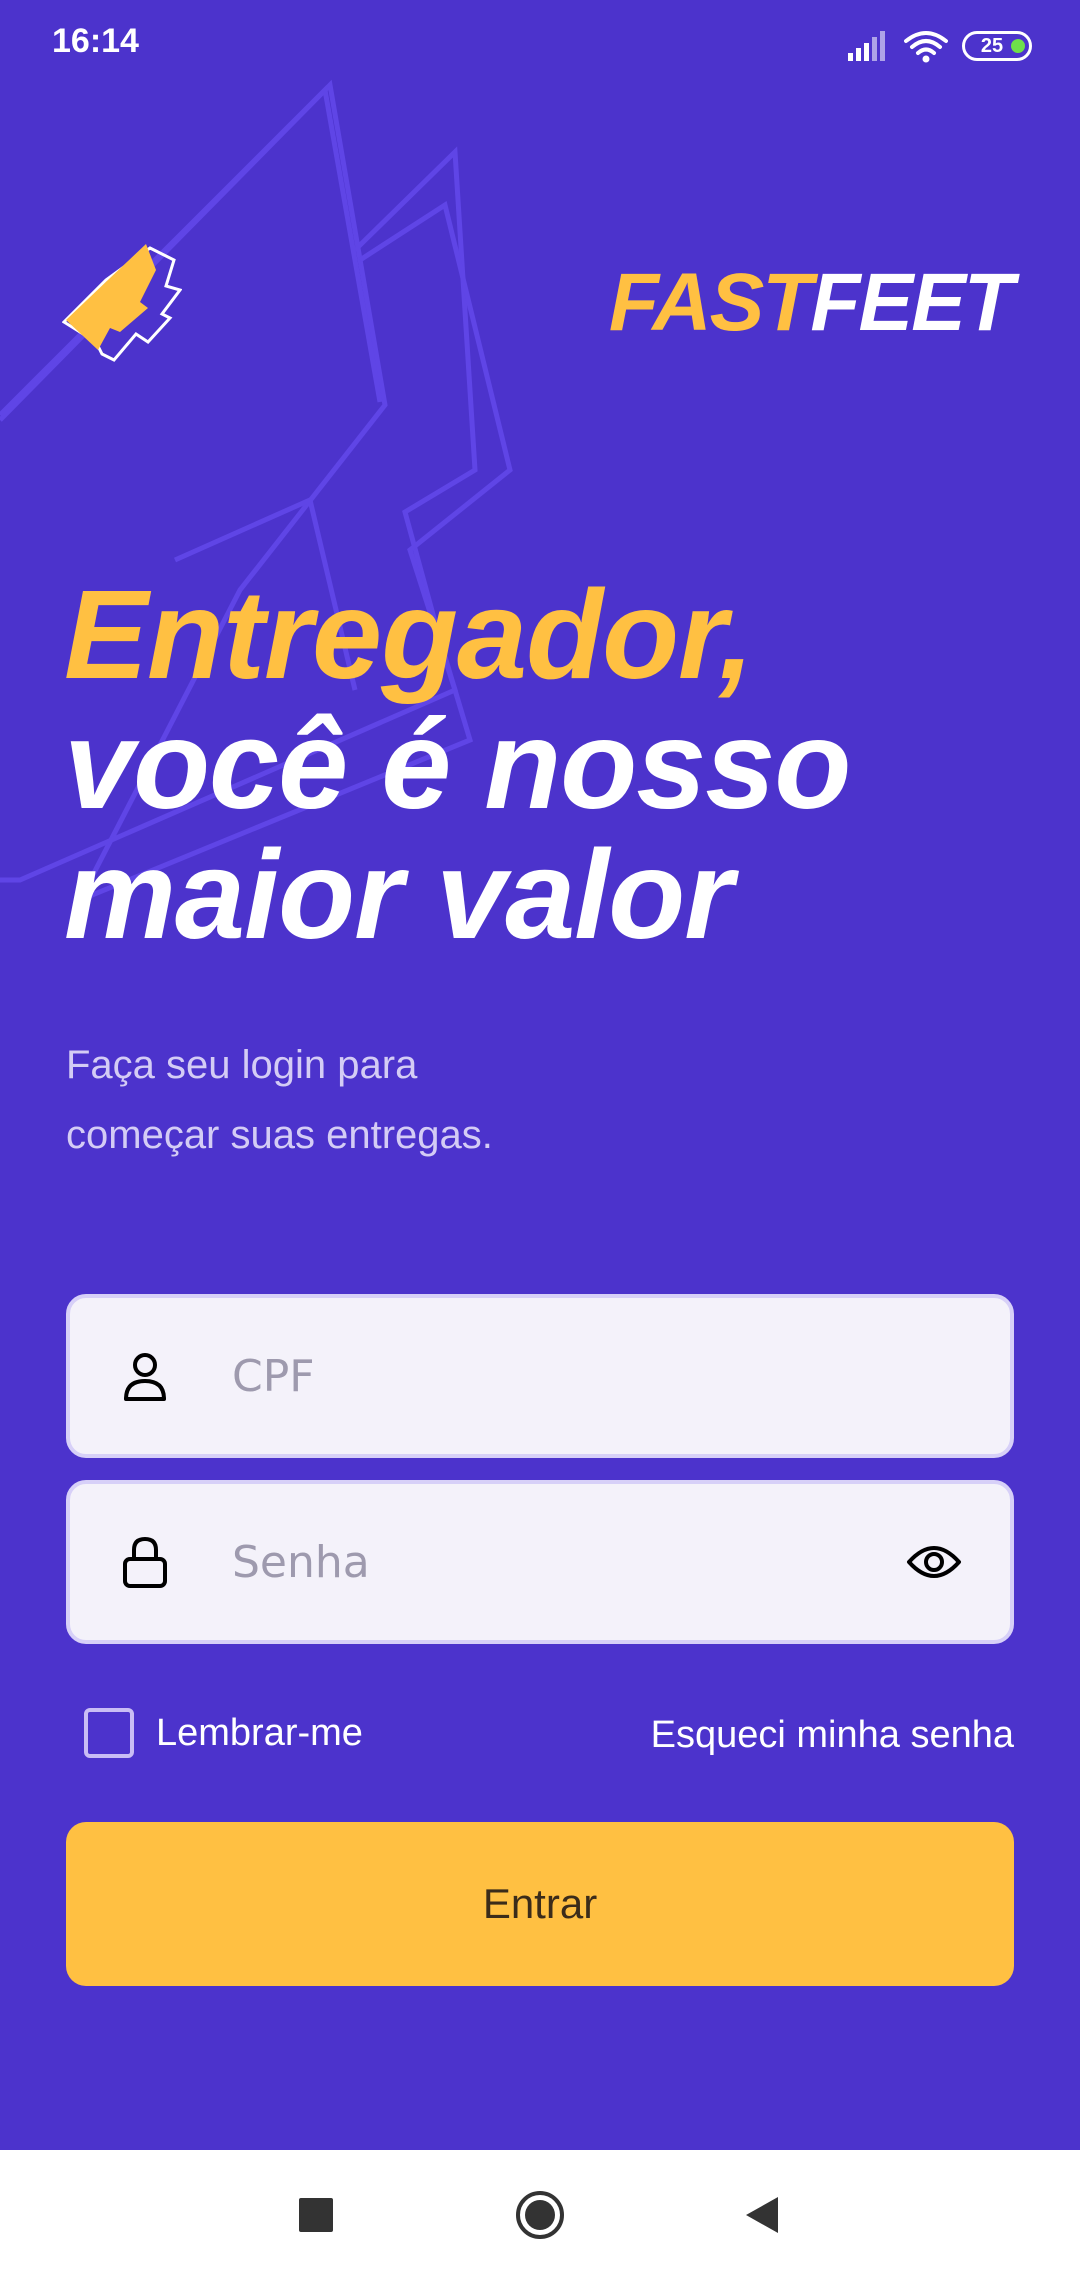  Describe the element at coordinates (145, 1376) in the screenshot. I see `user-icon` at that location.